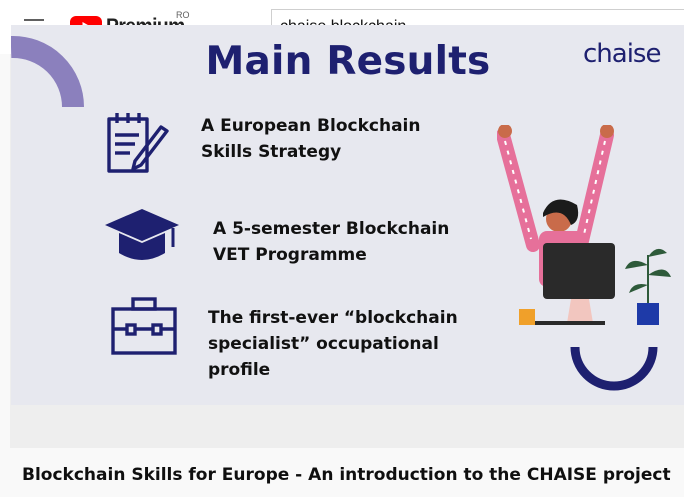 Image resolution: width=684 pixels, height=497 pixels. What do you see at coordinates (323, 344) in the screenshot?
I see `result-item-3-line2: specialist” occupational` at bounding box center [323, 344].